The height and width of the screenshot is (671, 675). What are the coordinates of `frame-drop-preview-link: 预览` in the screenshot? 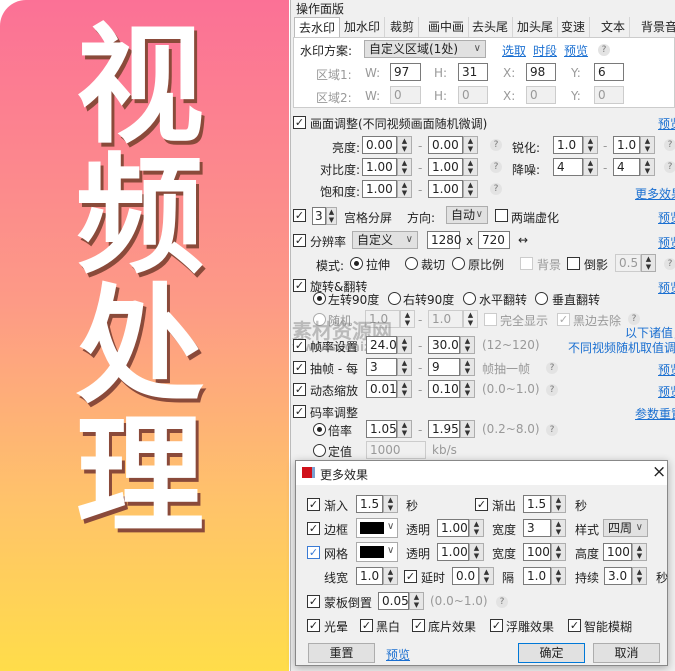 It's located at (666, 369).